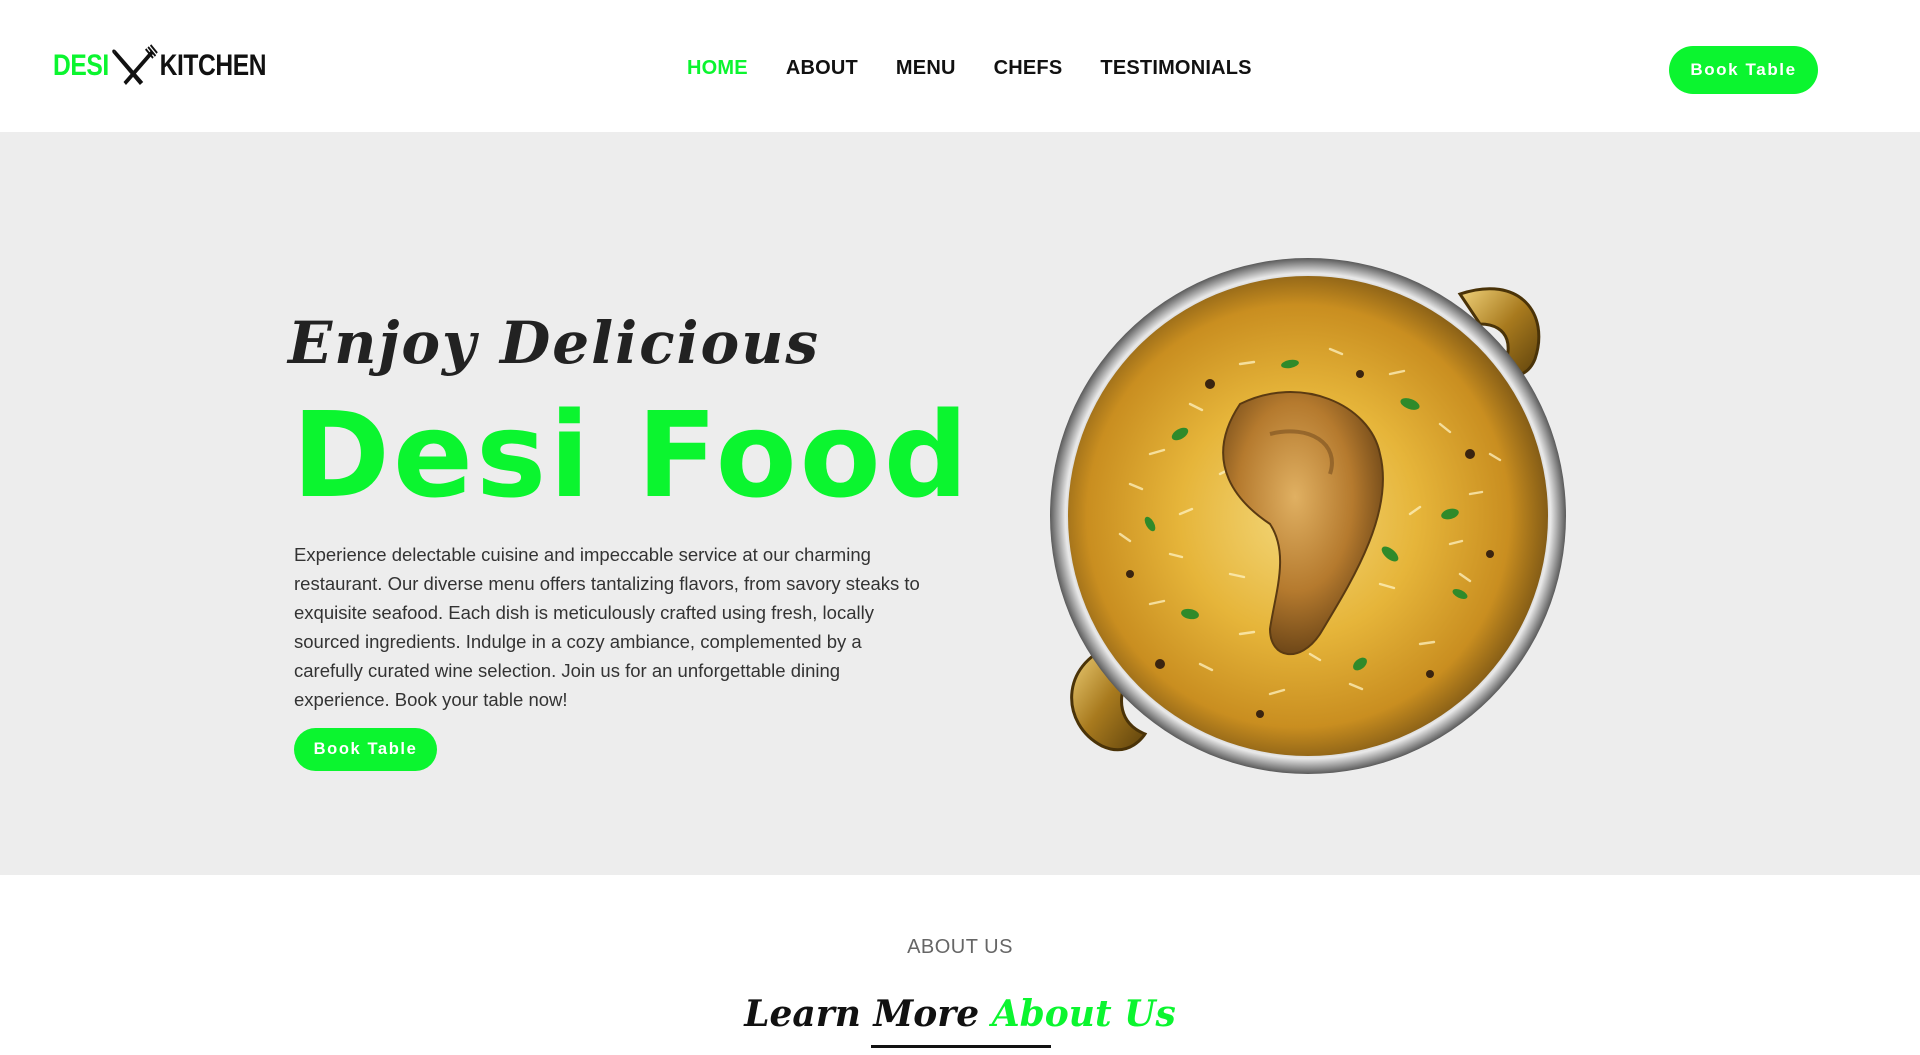 This screenshot has width=1920, height=1055. I want to click on nav-menu: MENU, so click(926, 68).